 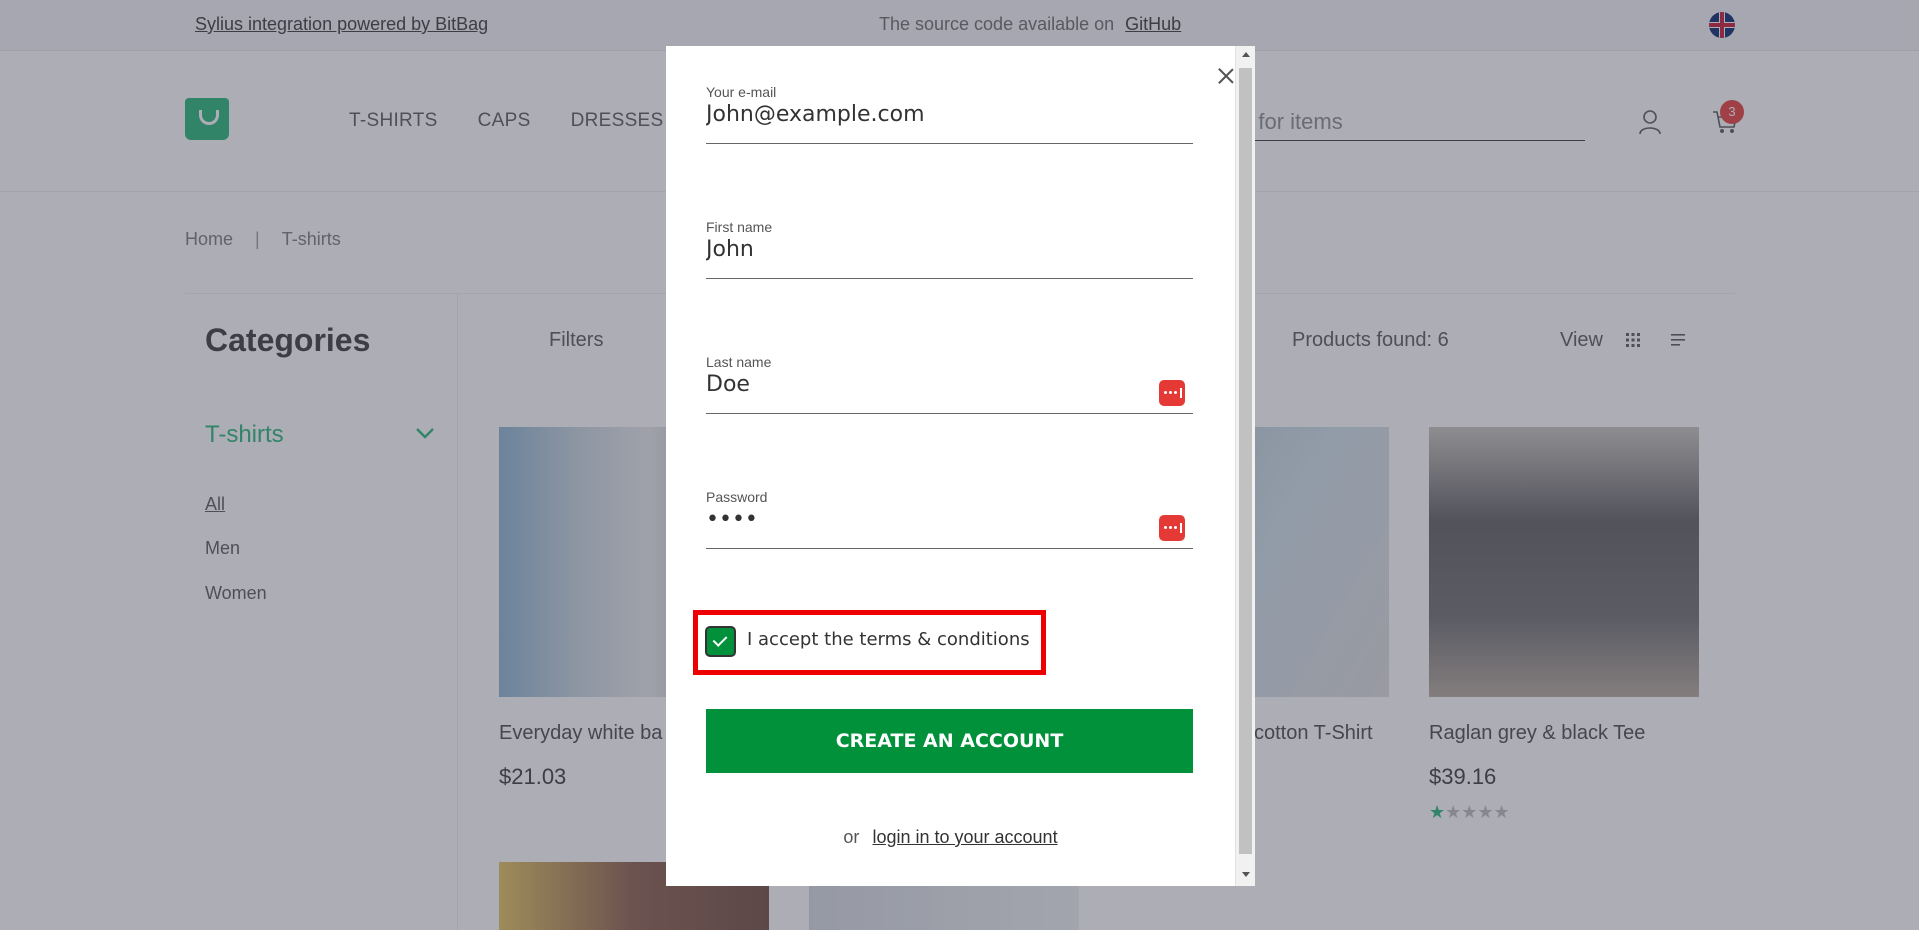 I want to click on first-name-field: First name, so click(x=949, y=249).